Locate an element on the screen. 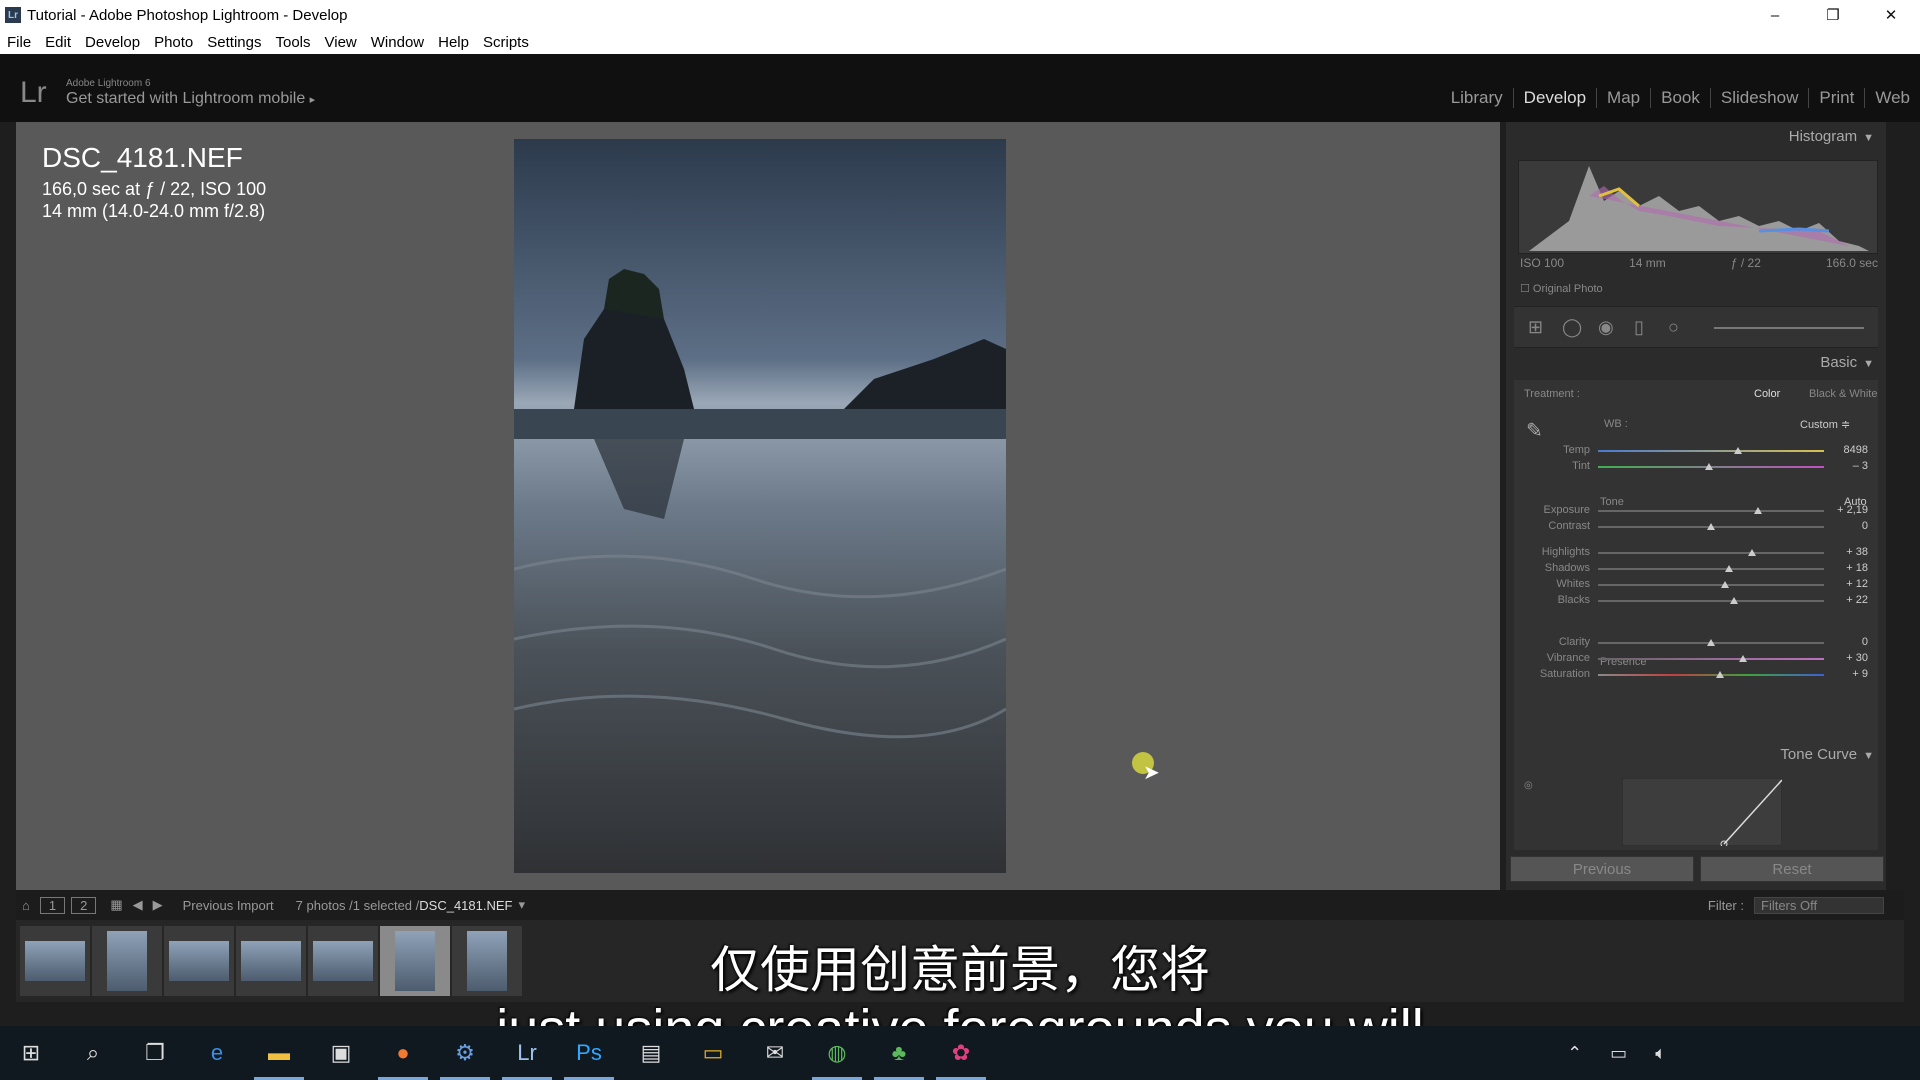 This screenshot has height=1080, width=1920. files-icon: ▤ is located at coordinates (651, 1053).